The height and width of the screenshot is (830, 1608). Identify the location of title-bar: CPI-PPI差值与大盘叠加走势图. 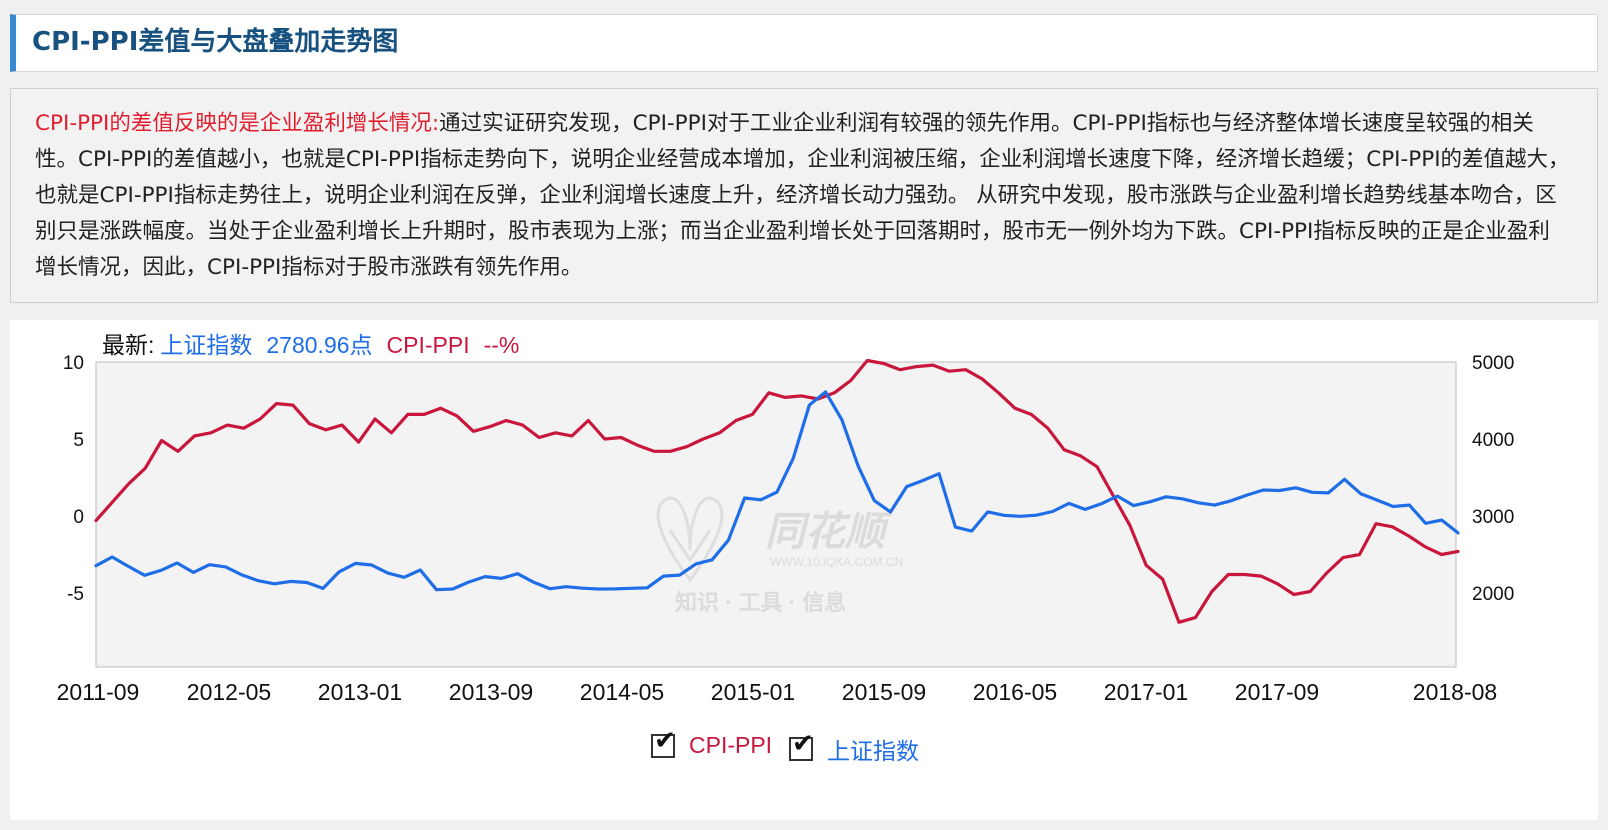
(804, 43).